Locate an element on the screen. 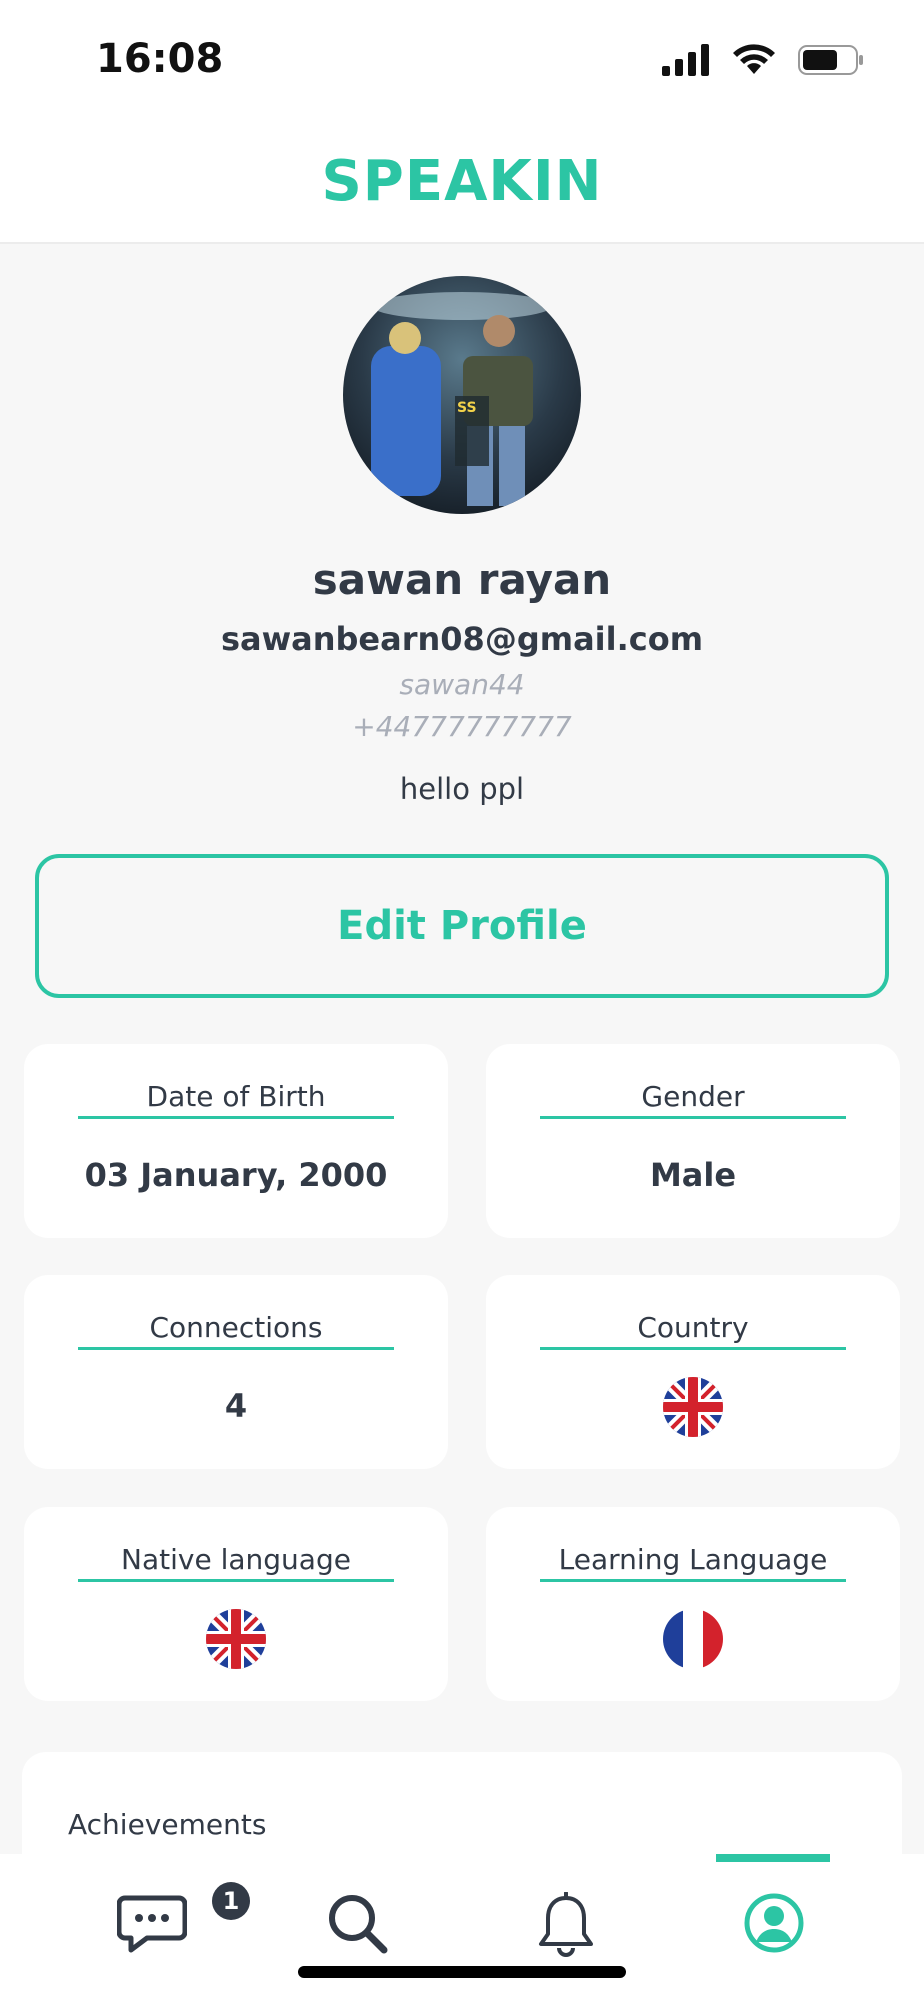  chat-icon is located at coordinates (151, 1924).